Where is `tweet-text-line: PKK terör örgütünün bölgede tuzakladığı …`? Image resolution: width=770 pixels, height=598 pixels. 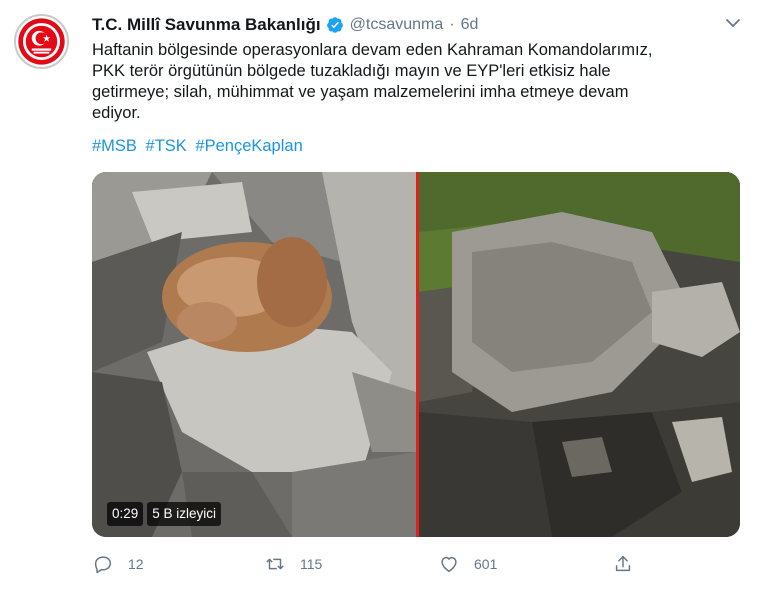 tweet-text-line: PKK terör örgütünün bölgede tuzakladığı … is located at coordinates (351, 71).